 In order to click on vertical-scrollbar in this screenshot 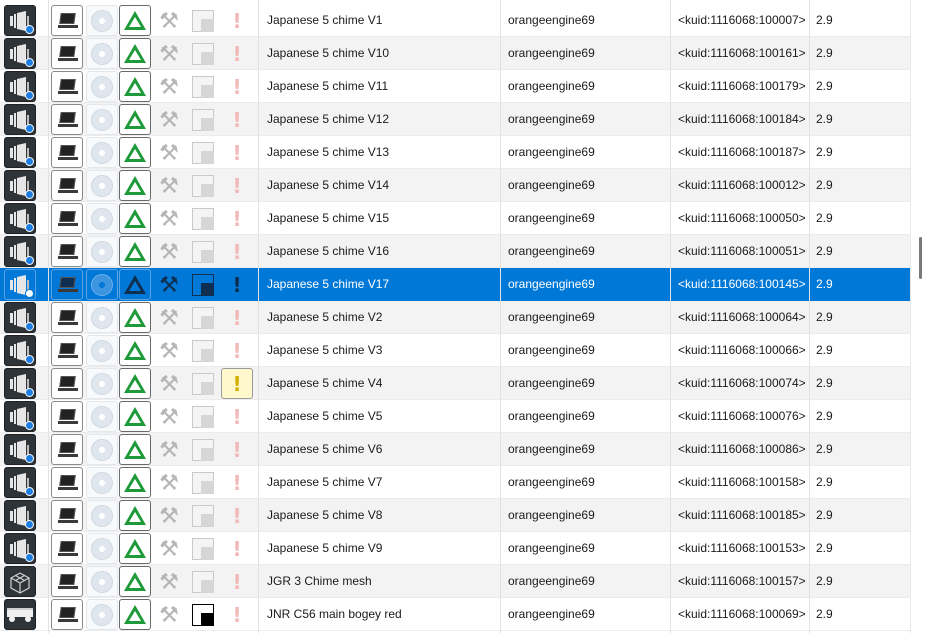, I will do `click(920, 316)`.